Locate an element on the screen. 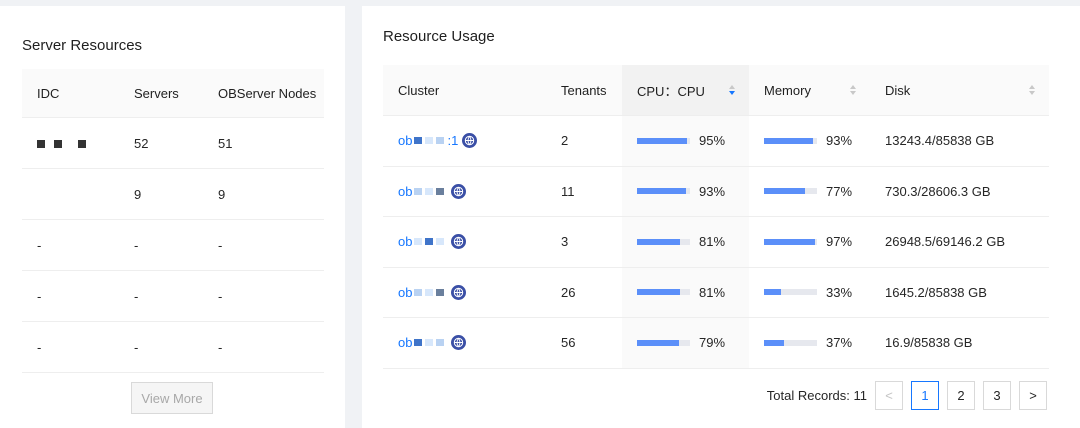 The height and width of the screenshot is (428, 1080). disk-cell: 13243.4/85838 GB is located at coordinates (940, 141).